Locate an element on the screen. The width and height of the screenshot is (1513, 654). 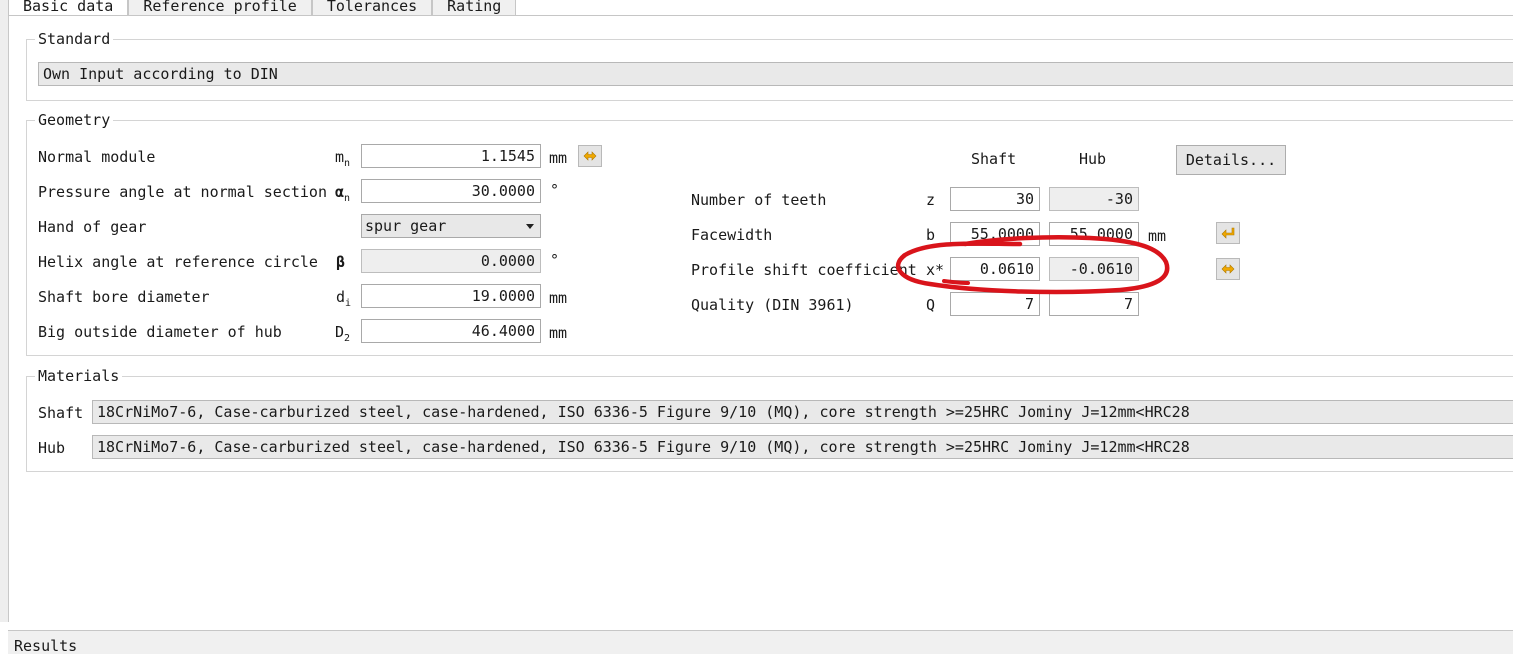
hand-of-gear-select: spur gear is located at coordinates (451, 226).